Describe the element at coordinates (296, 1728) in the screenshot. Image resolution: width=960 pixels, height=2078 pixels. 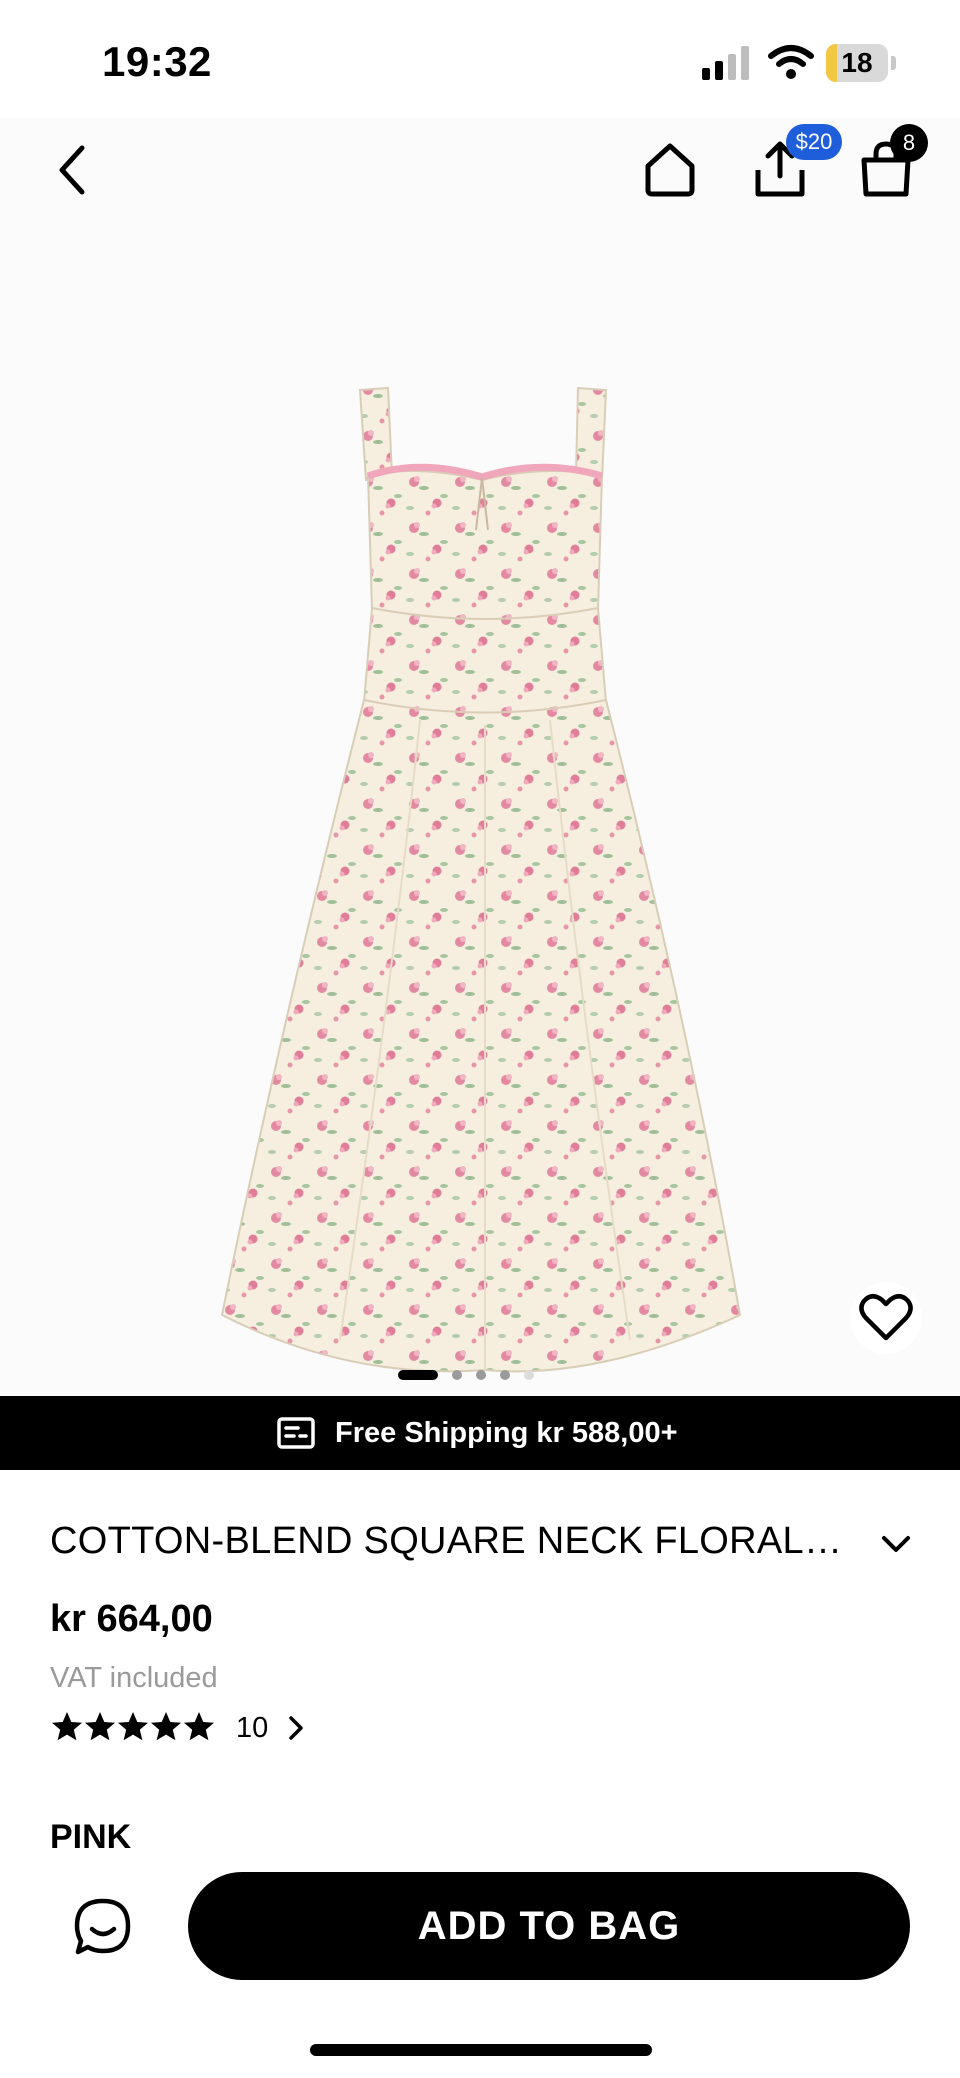
I see `chevron-right-icon` at that location.